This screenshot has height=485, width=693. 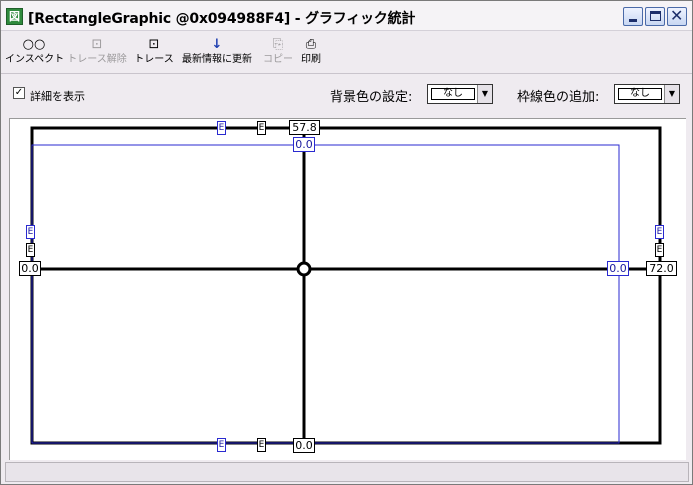 What do you see at coordinates (618, 268) in the screenshot?
I see `inner-right-value-label: 0.0` at bounding box center [618, 268].